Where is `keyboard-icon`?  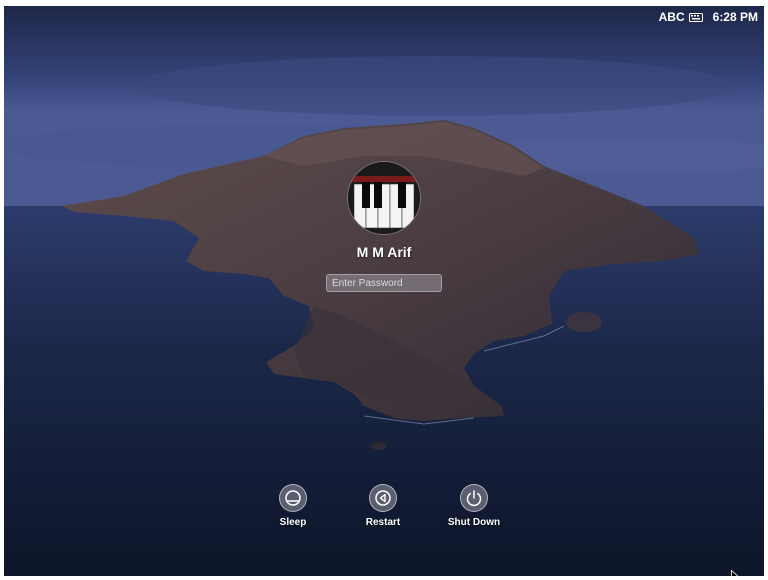 keyboard-icon is located at coordinates (695, 17).